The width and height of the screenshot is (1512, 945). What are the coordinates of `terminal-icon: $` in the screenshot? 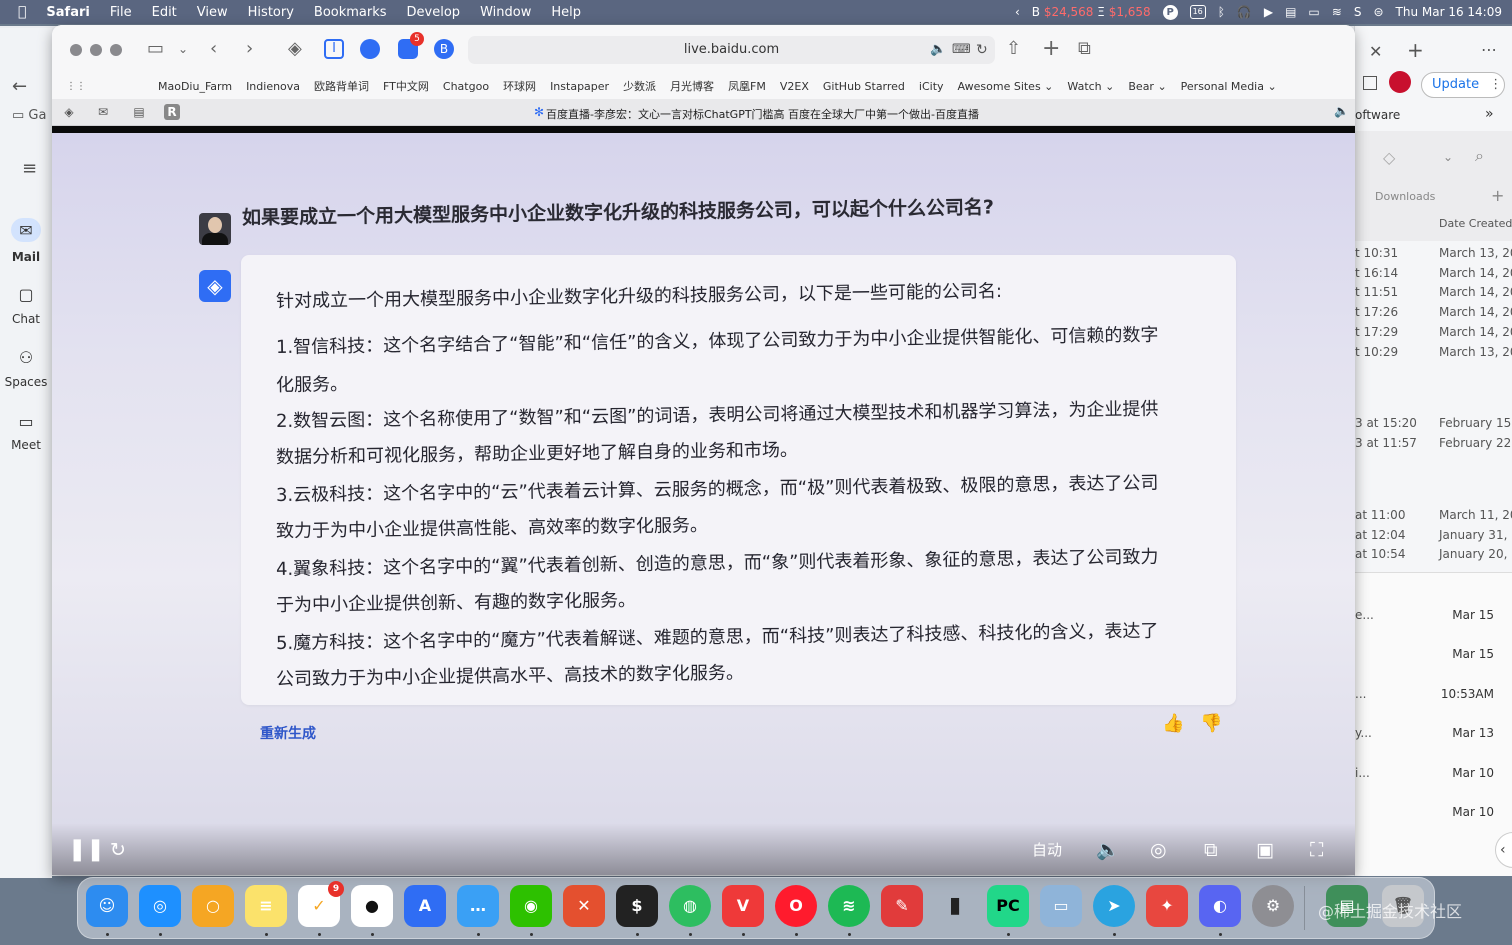 It's located at (637, 906).